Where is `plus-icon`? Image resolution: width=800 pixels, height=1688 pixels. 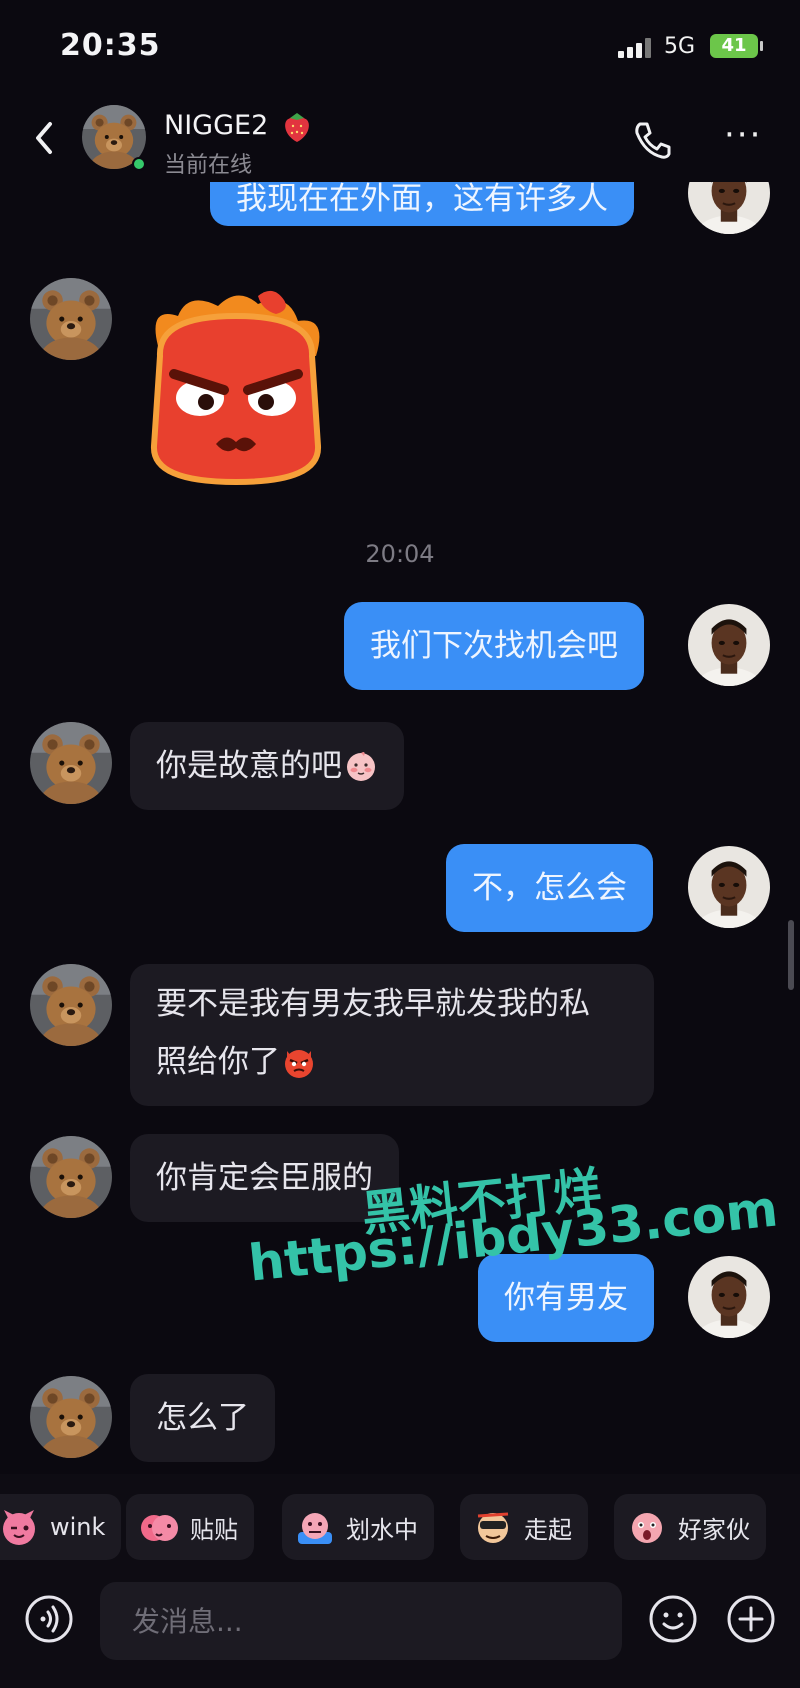 plus-icon is located at coordinates (751, 1619).